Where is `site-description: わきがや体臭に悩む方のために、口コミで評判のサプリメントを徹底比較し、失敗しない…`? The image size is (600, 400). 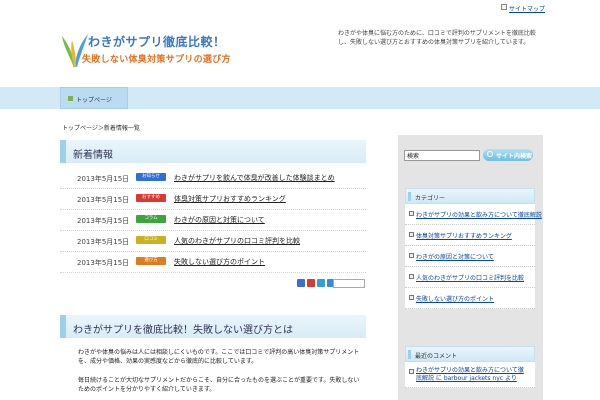 site-description: わきがや体臭に悩む方のために、口コミで評判のサプリメントを徹底比較し、失敗しない… is located at coordinates (437, 38).